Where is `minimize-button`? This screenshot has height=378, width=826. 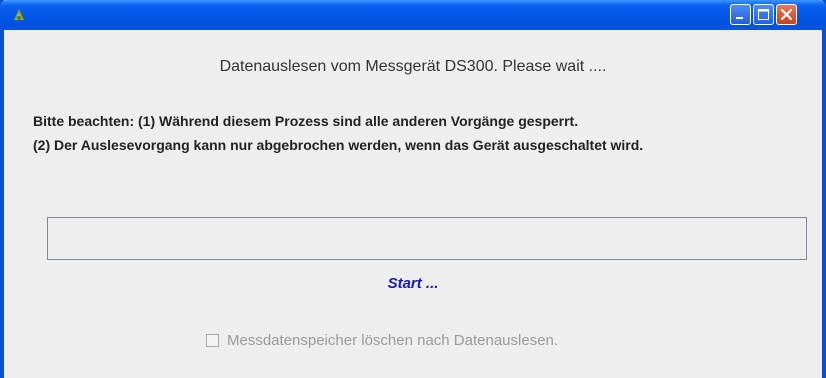
minimize-button is located at coordinates (740, 14).